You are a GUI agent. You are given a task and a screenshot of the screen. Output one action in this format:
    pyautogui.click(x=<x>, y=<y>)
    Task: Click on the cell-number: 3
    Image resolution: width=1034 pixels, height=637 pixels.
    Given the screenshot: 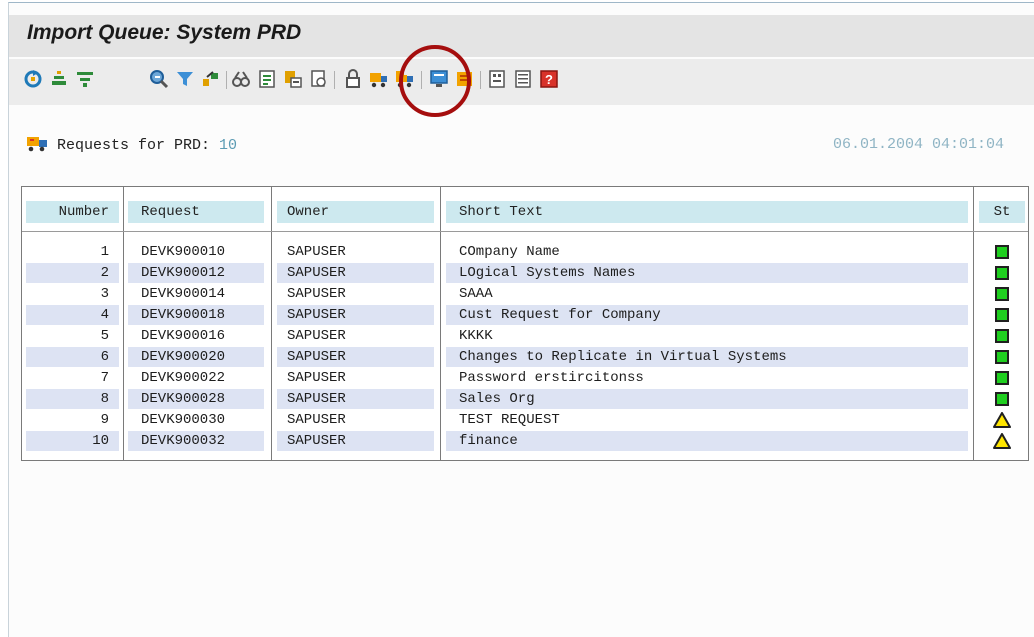 What is the action you would take?
    pyautogui.click(x=104, y=294)
    